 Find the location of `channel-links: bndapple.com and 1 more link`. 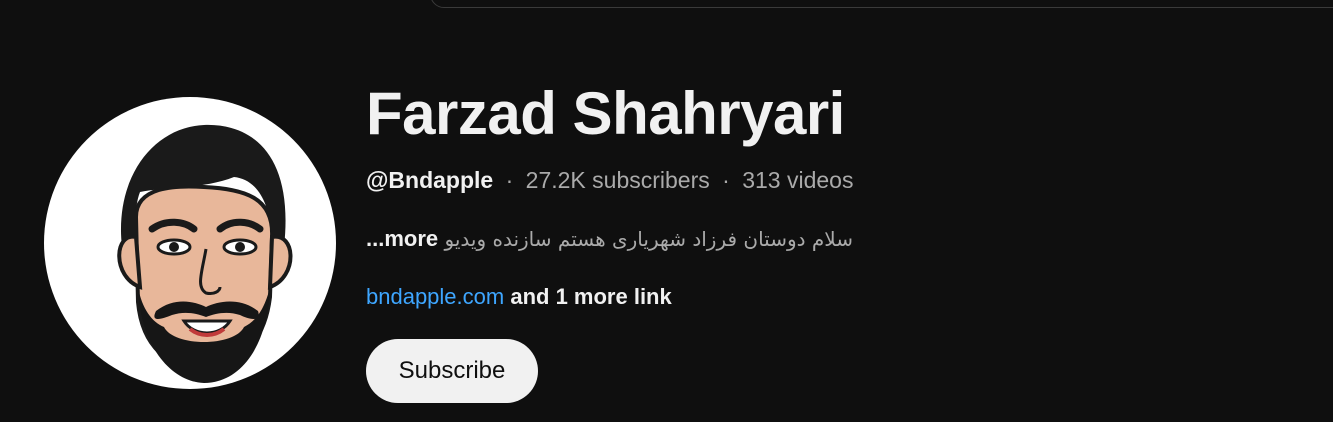

channel-links: bndapple.com and 1 more link is located at coordinates (519, 297).